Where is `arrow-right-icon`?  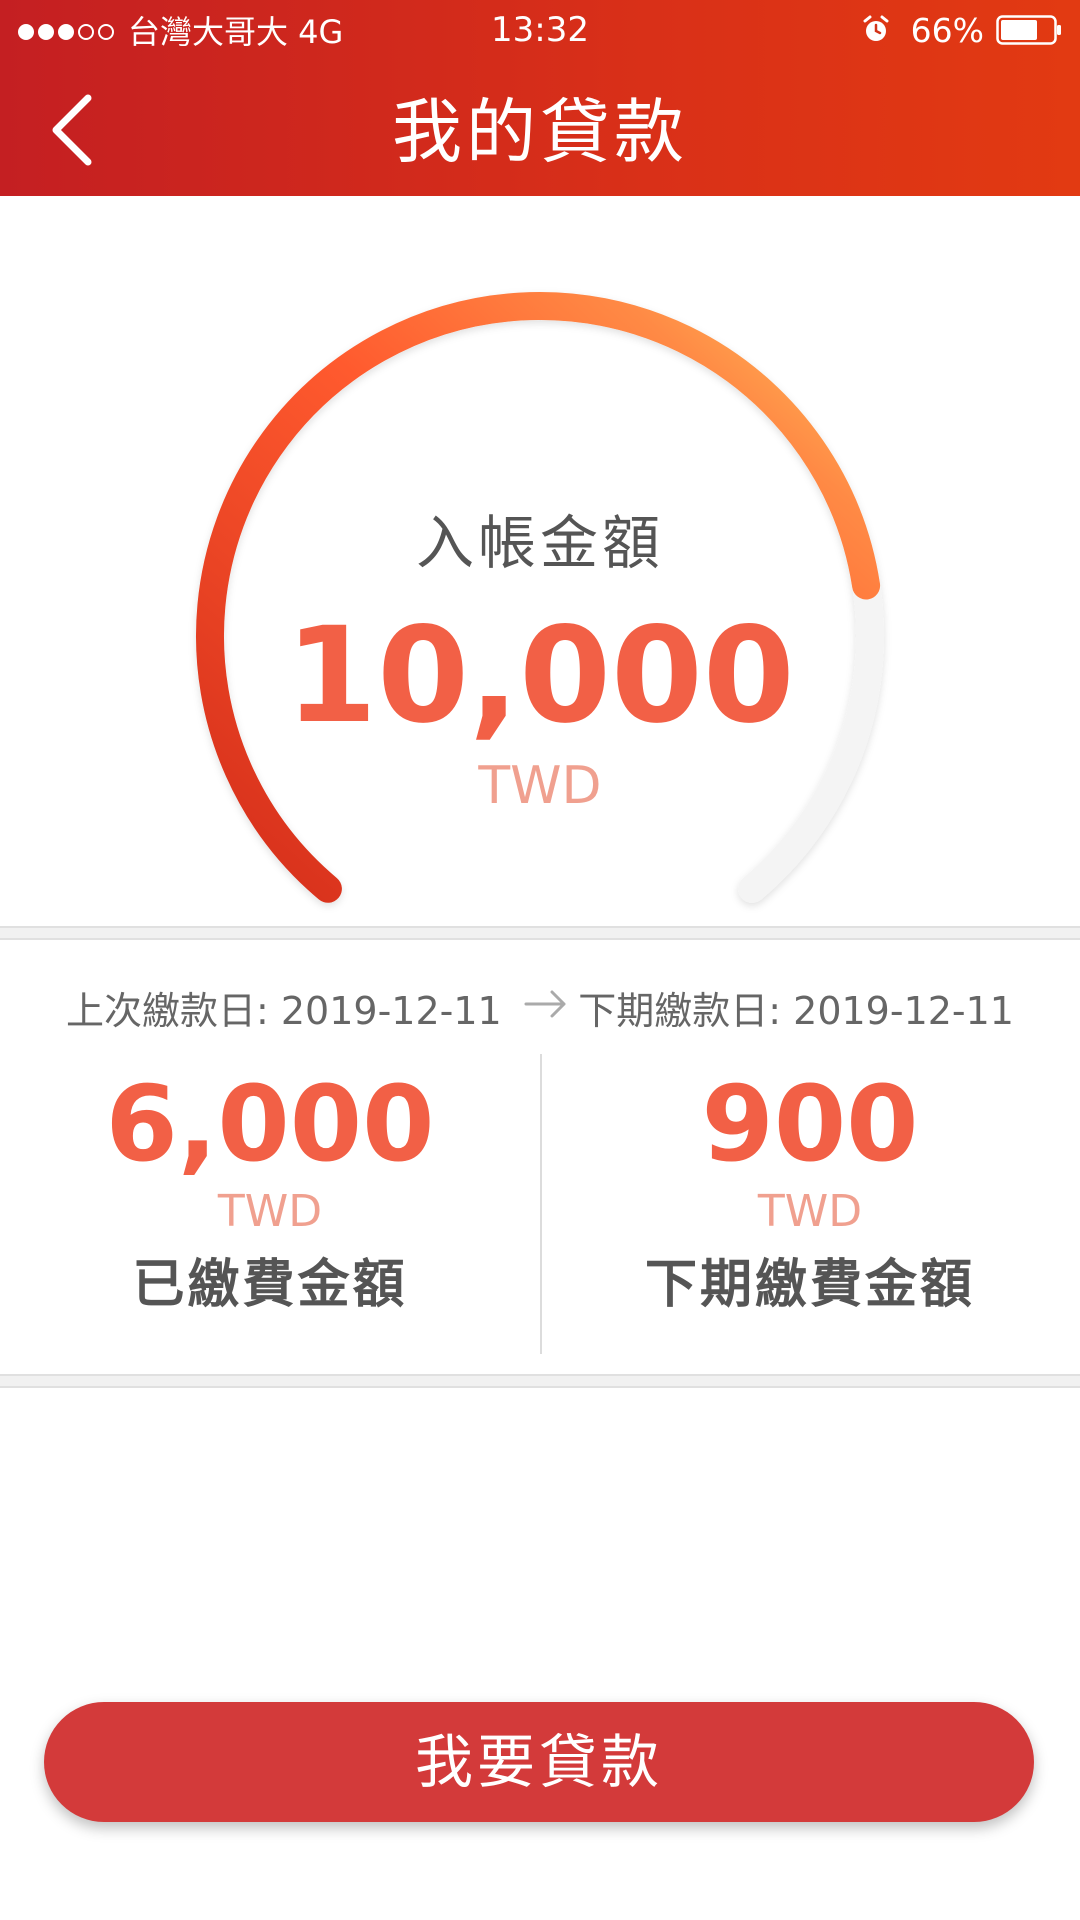 arrow-right-icon is located at coordinates (545, 1004).